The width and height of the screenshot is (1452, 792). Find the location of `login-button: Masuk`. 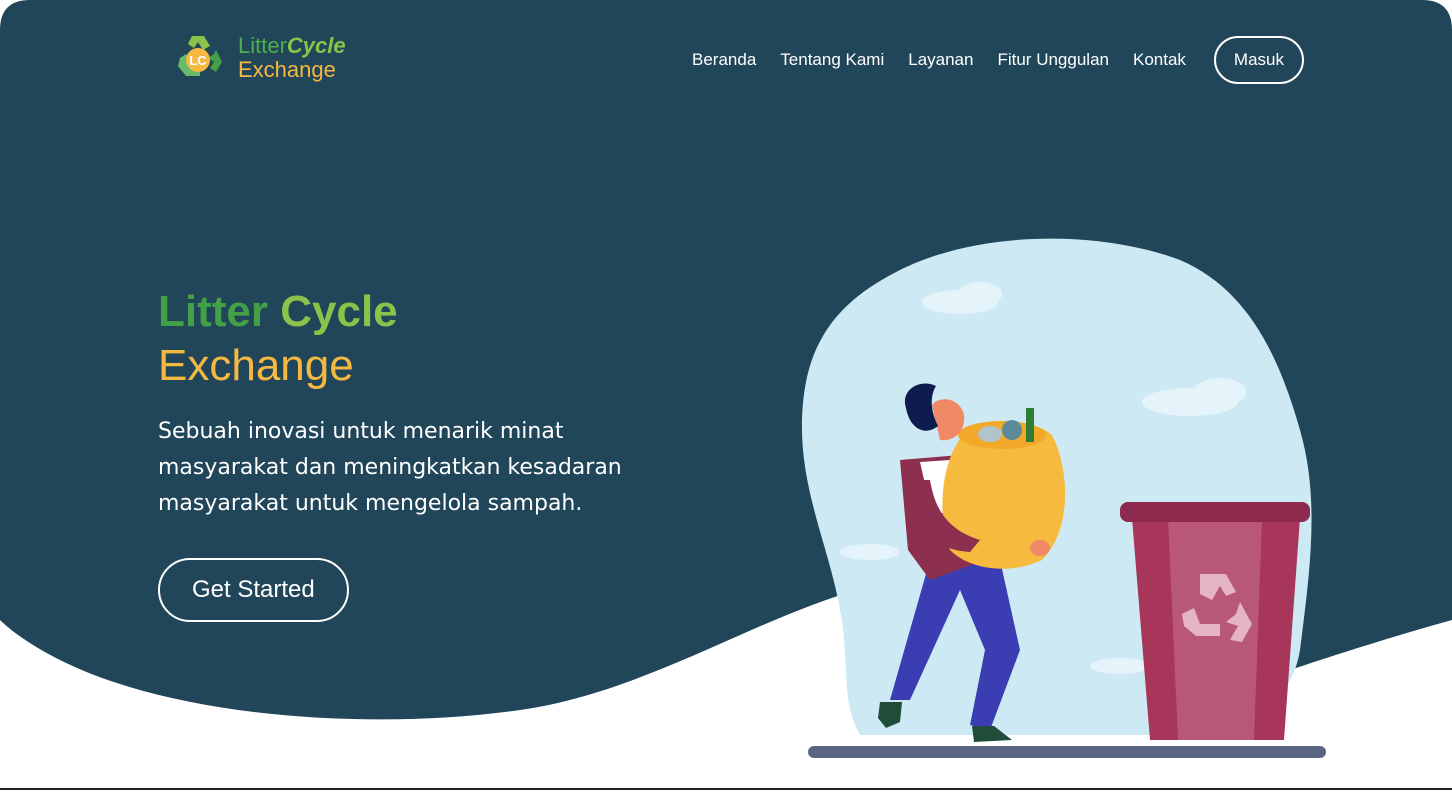

login-button: Masuk is located at coordinates (1258, 60).